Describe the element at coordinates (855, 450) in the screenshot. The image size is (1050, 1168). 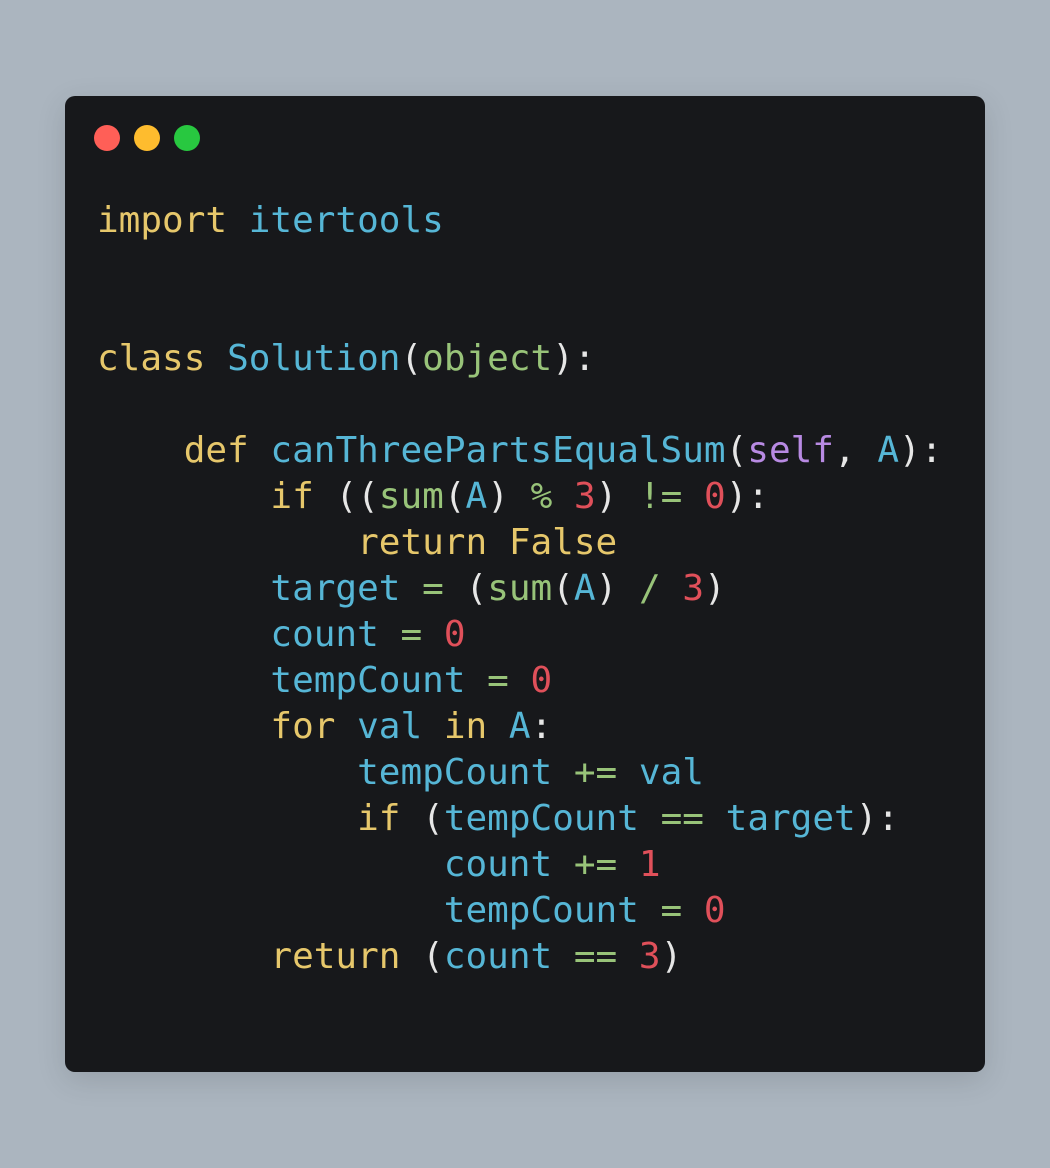
I see `code-token: ,` at that location.